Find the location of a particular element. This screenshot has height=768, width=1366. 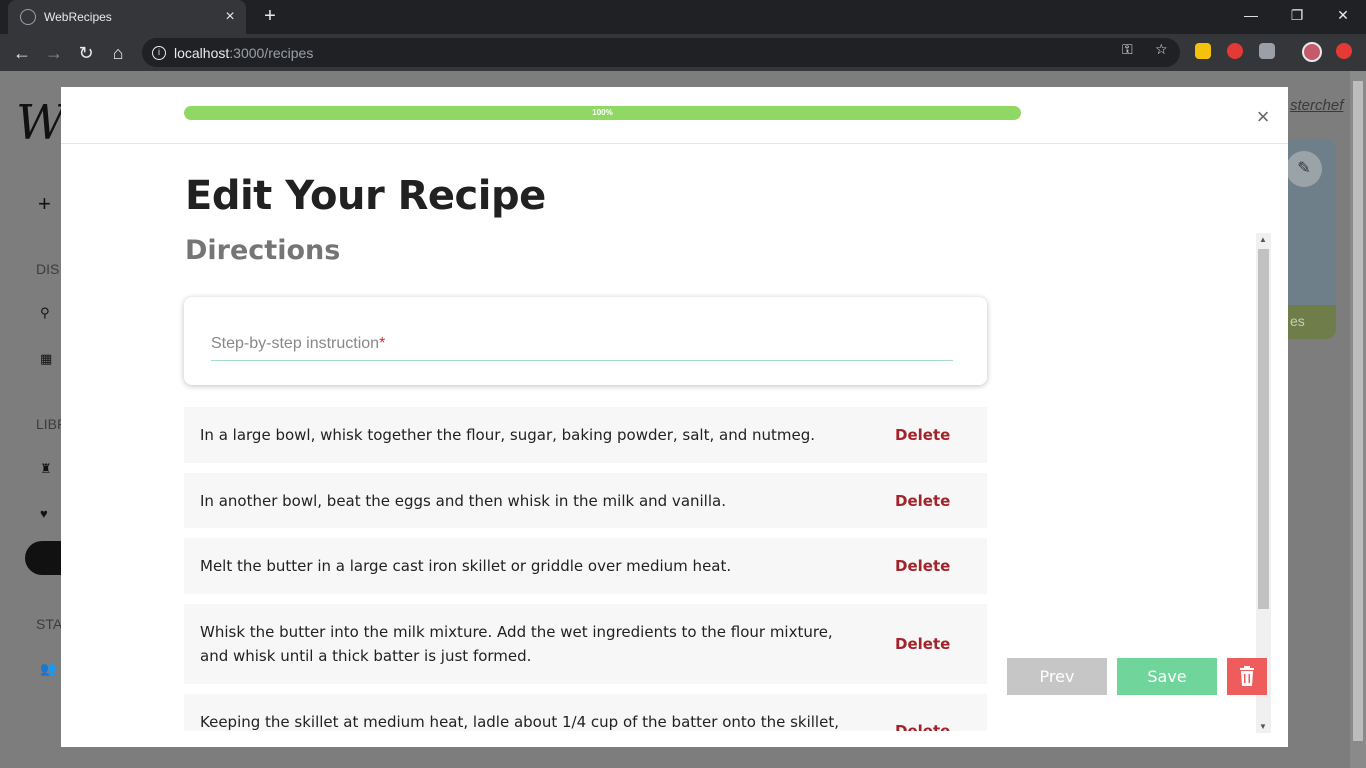

add-icon: + is located at coordinates (44, 203).